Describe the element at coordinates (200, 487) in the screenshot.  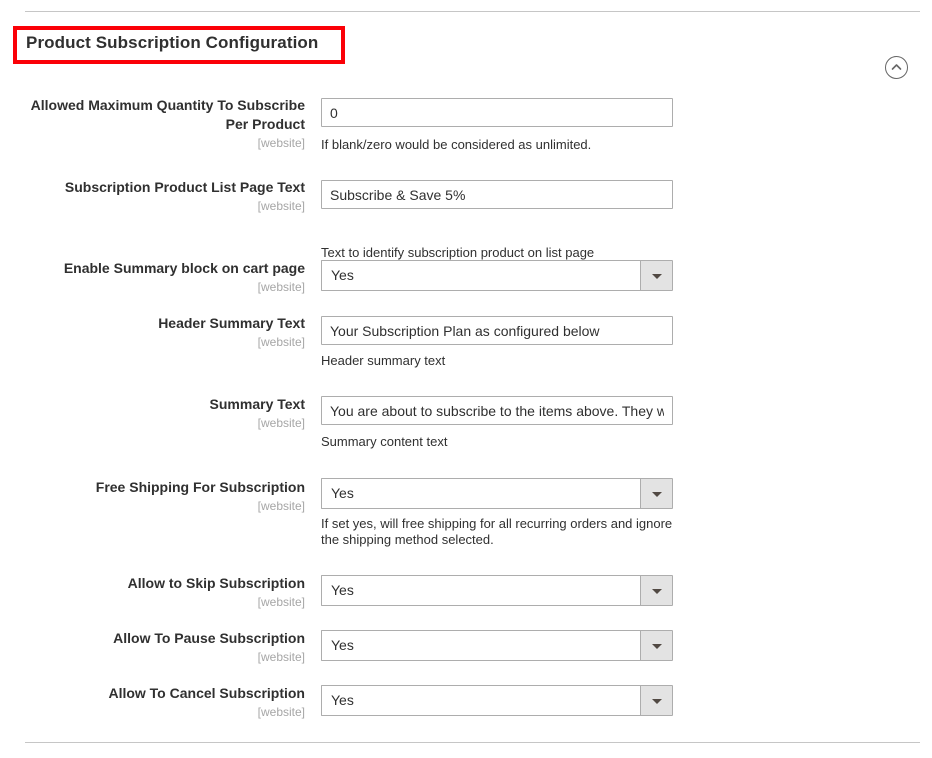
I see `field-label-free-shipping-for-subscription: Free Shipping For Subscription` at that location.